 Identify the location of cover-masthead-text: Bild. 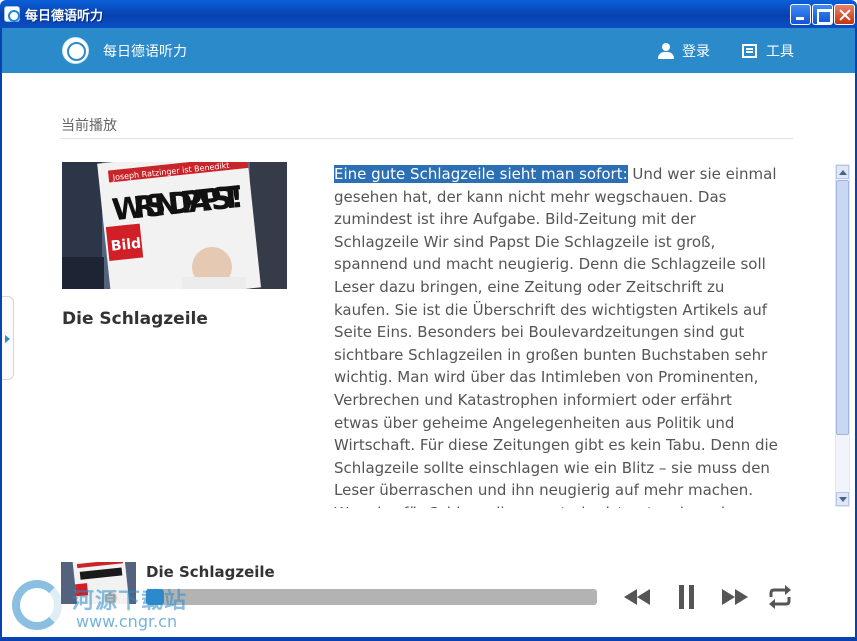
(126, 245).